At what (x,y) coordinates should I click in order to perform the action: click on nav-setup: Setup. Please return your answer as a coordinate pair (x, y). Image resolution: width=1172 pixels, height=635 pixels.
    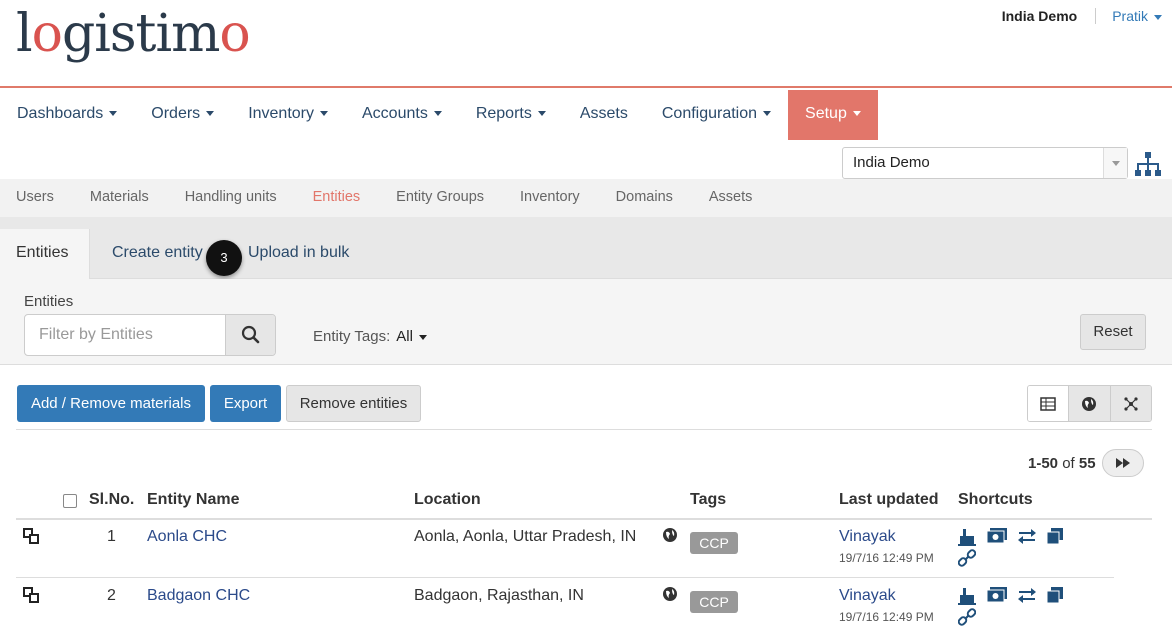
    Looking at the image, I should click on (833, 115).